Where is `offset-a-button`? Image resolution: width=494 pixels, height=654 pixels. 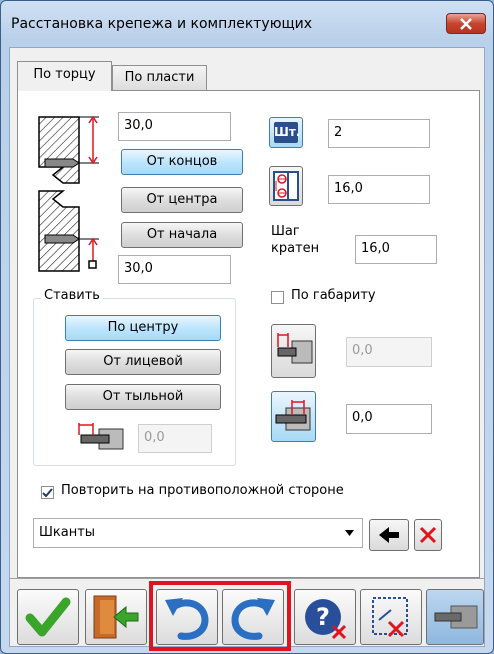
offset-a-button is located at coordinates (293, 351).